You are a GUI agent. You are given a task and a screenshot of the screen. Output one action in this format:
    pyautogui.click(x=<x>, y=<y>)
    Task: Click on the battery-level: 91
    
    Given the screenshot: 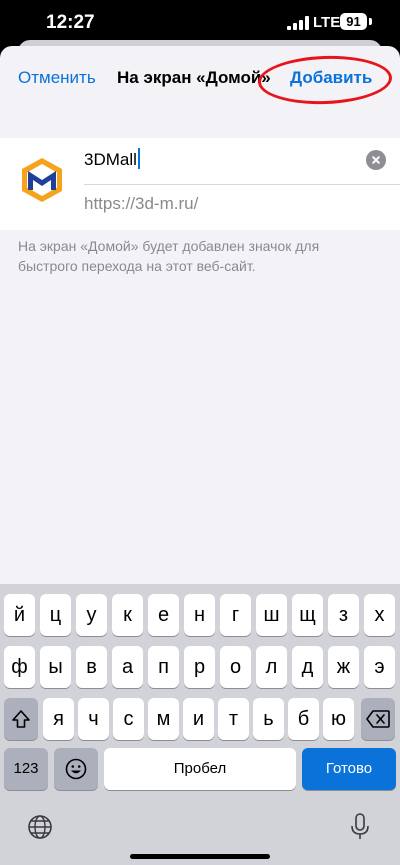 What is the action you would take?
    pyautogui.click(x=353, y=21)
    